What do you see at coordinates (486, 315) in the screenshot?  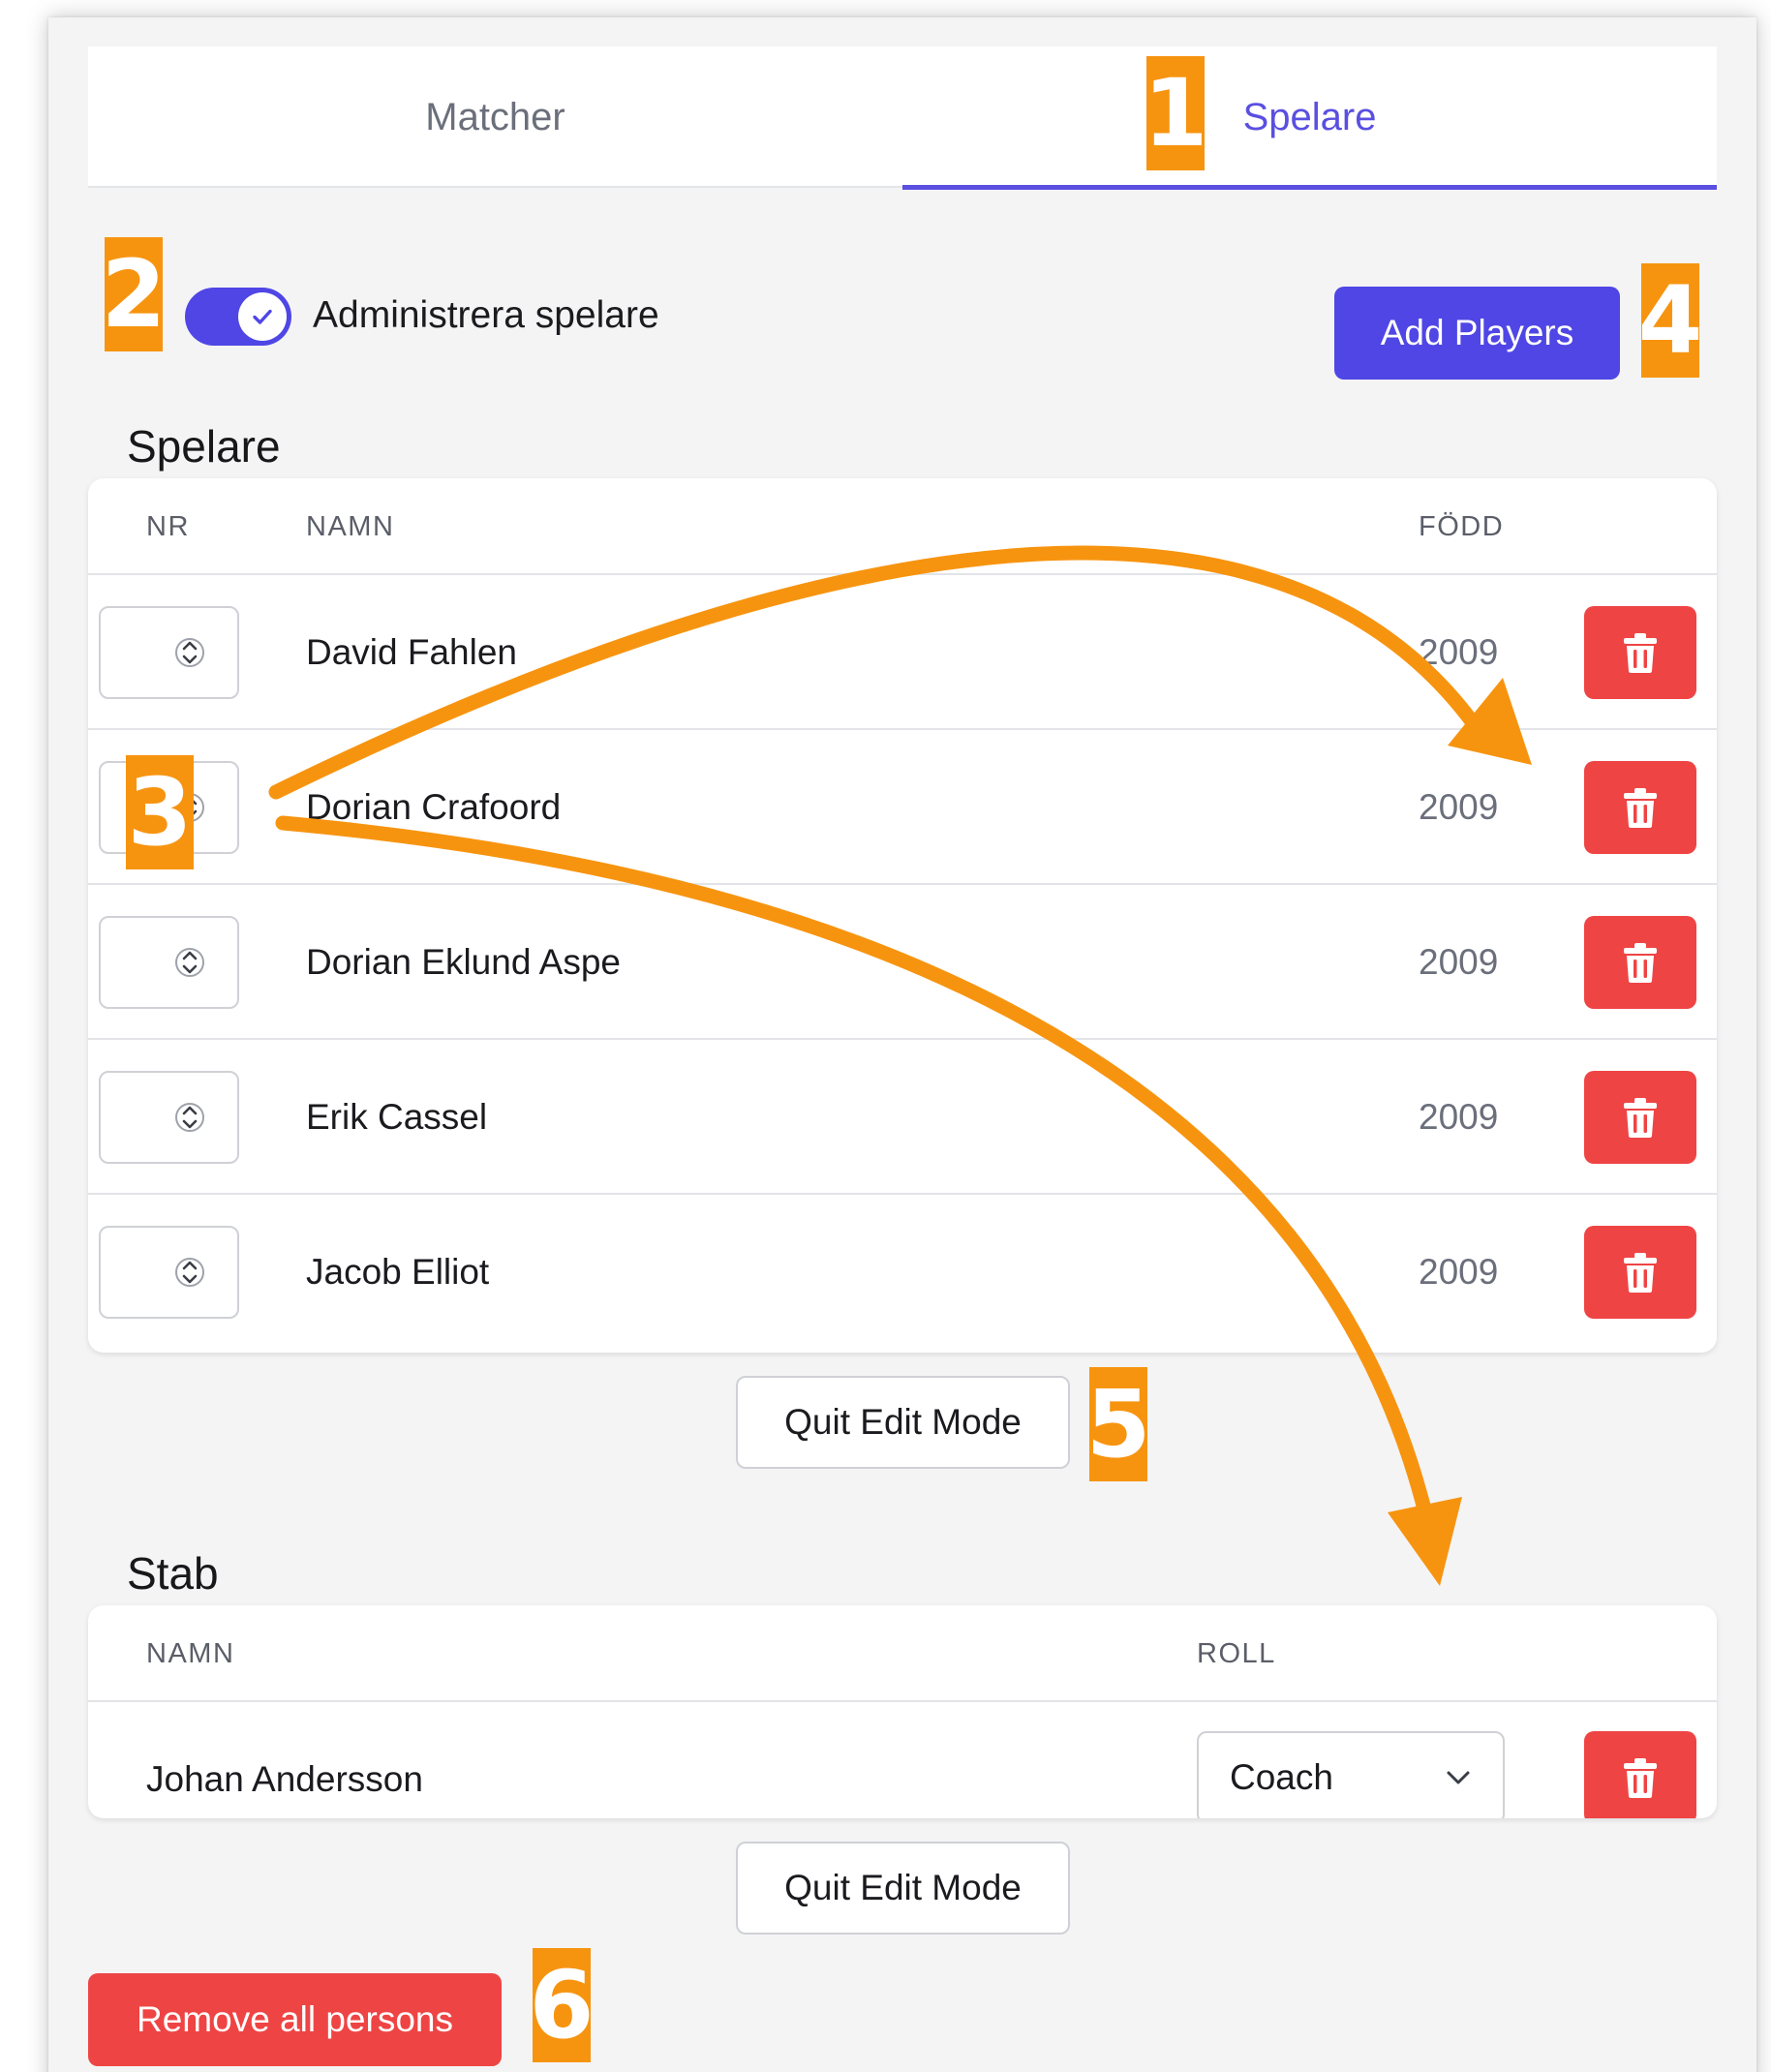 I see `admin-players-label: Administrera spelare` at bounding box center [486, 315].